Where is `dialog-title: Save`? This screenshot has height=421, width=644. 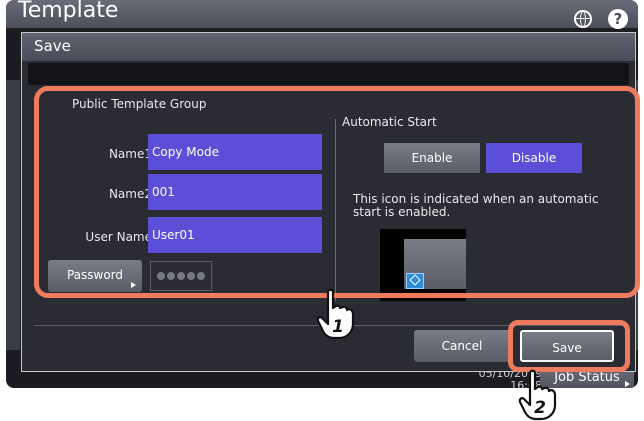 dialog-title: Save is located at coordinates (52, 46).